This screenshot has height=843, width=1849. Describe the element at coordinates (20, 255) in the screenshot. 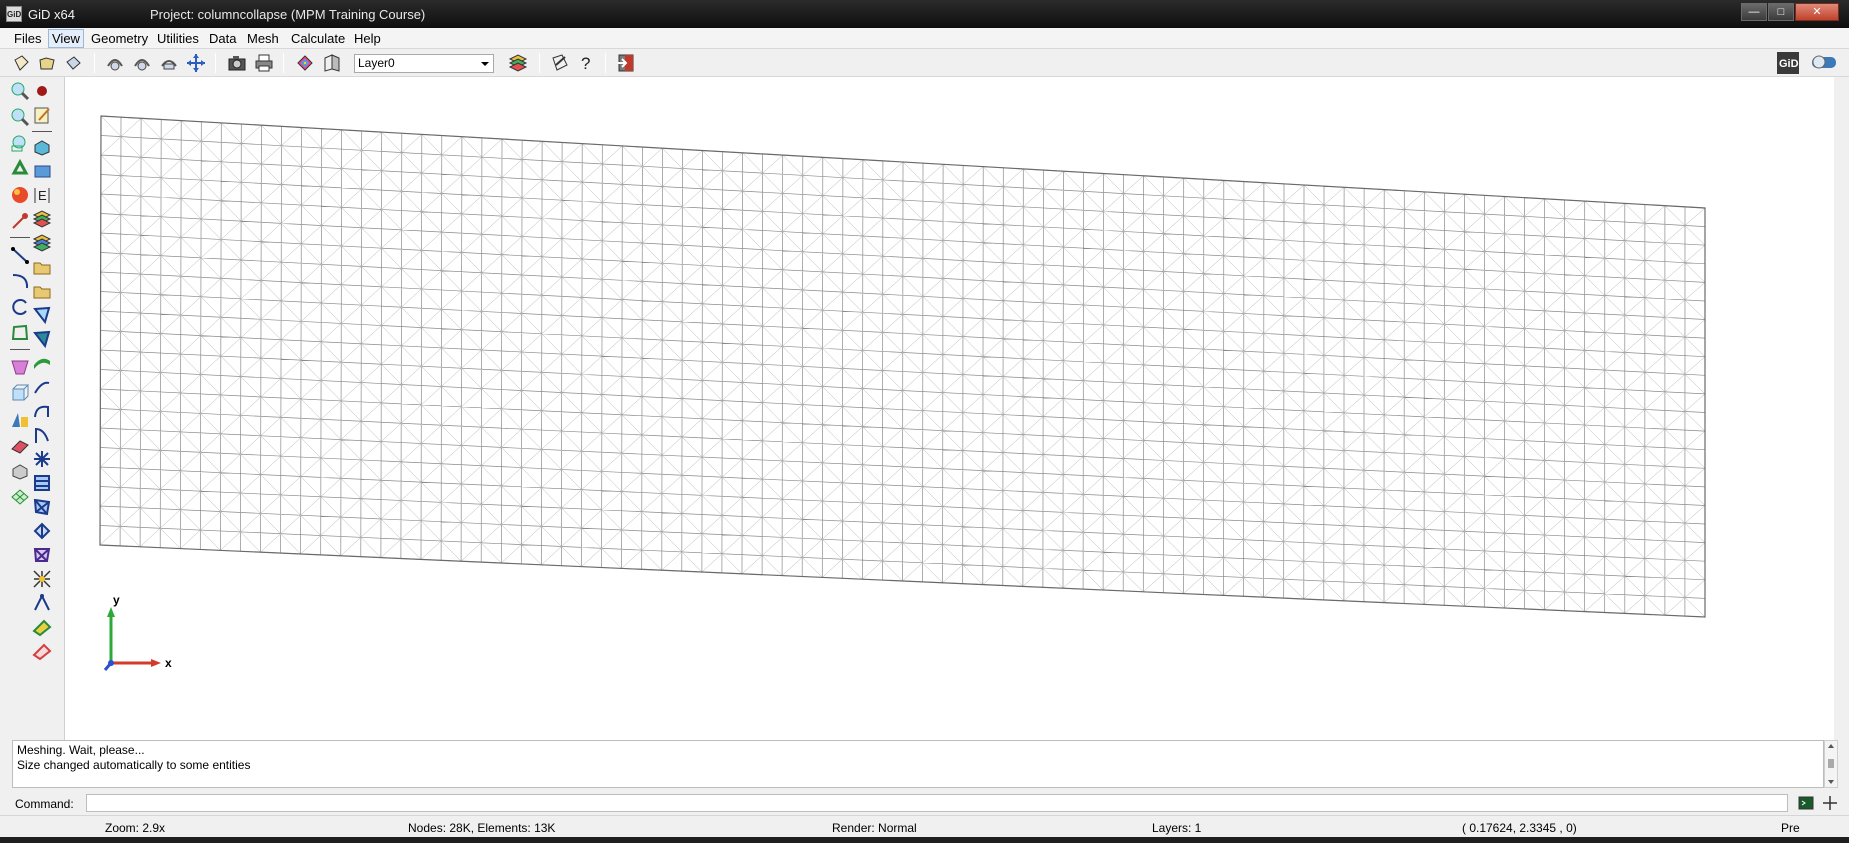

I see `create-line-button` at that location.